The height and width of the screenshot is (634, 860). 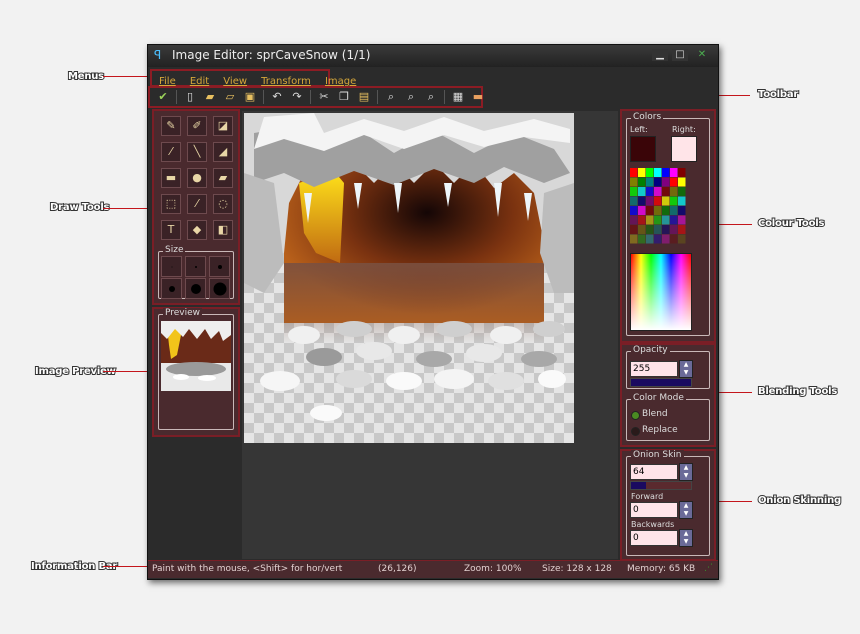 I want to click on maximize-button: □, so click(x=680, y=55).